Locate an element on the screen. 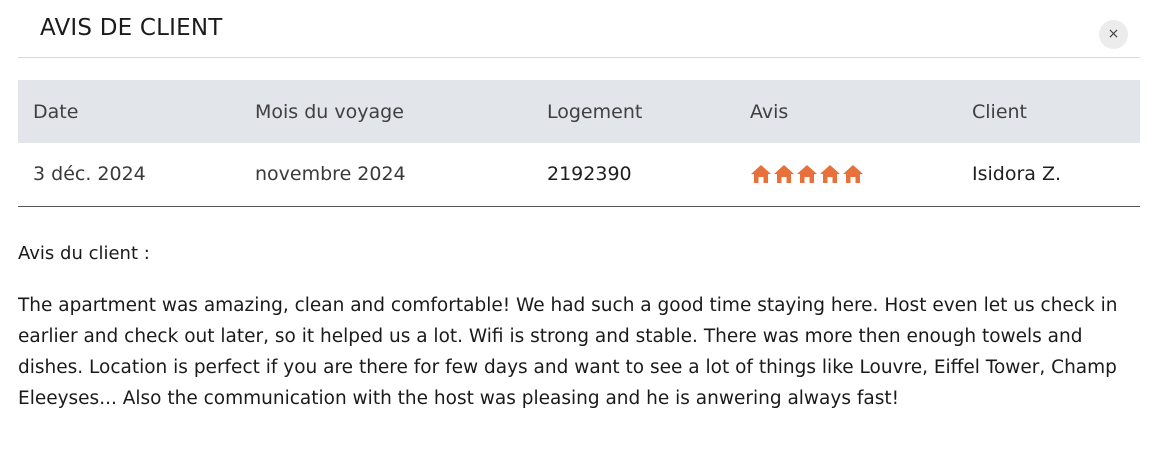  rating-houses is located at coordinates (853, 174).